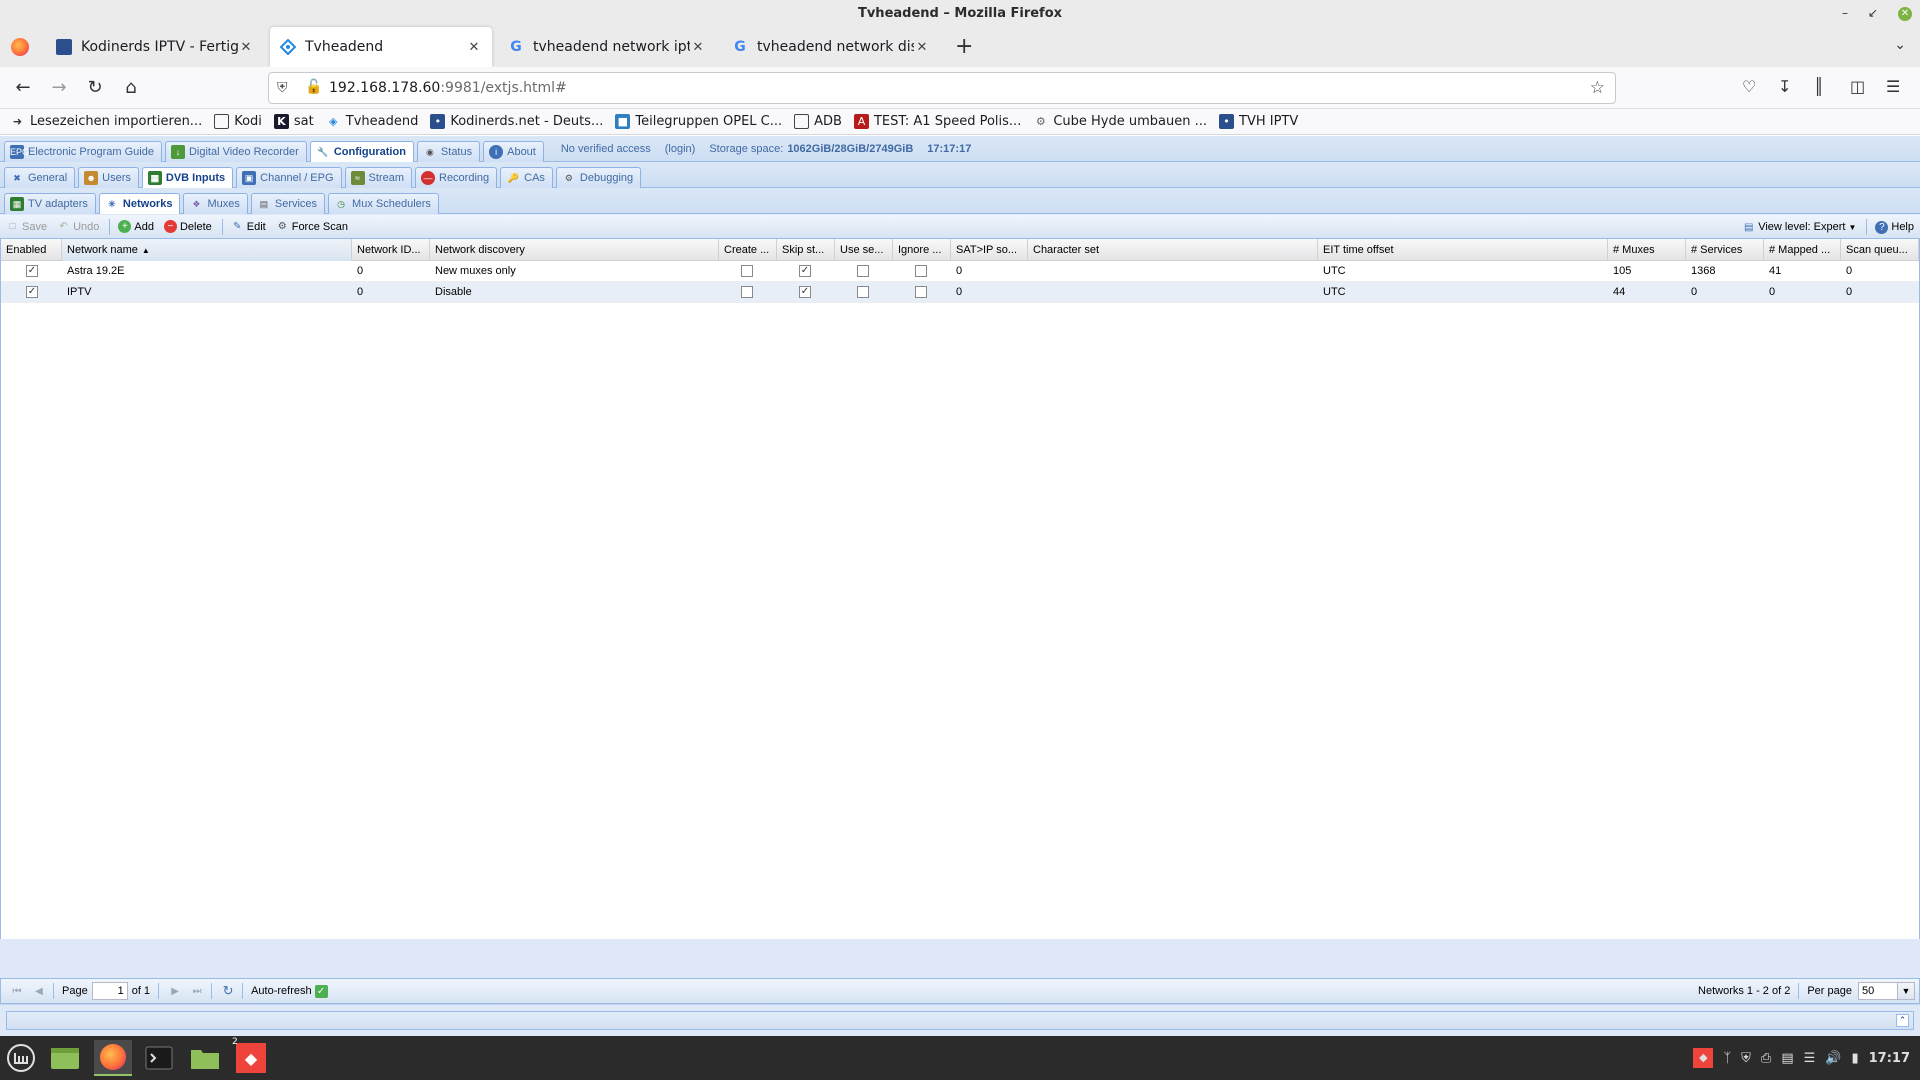  I want to click on show-desktop-icon, so click(65, 1058).